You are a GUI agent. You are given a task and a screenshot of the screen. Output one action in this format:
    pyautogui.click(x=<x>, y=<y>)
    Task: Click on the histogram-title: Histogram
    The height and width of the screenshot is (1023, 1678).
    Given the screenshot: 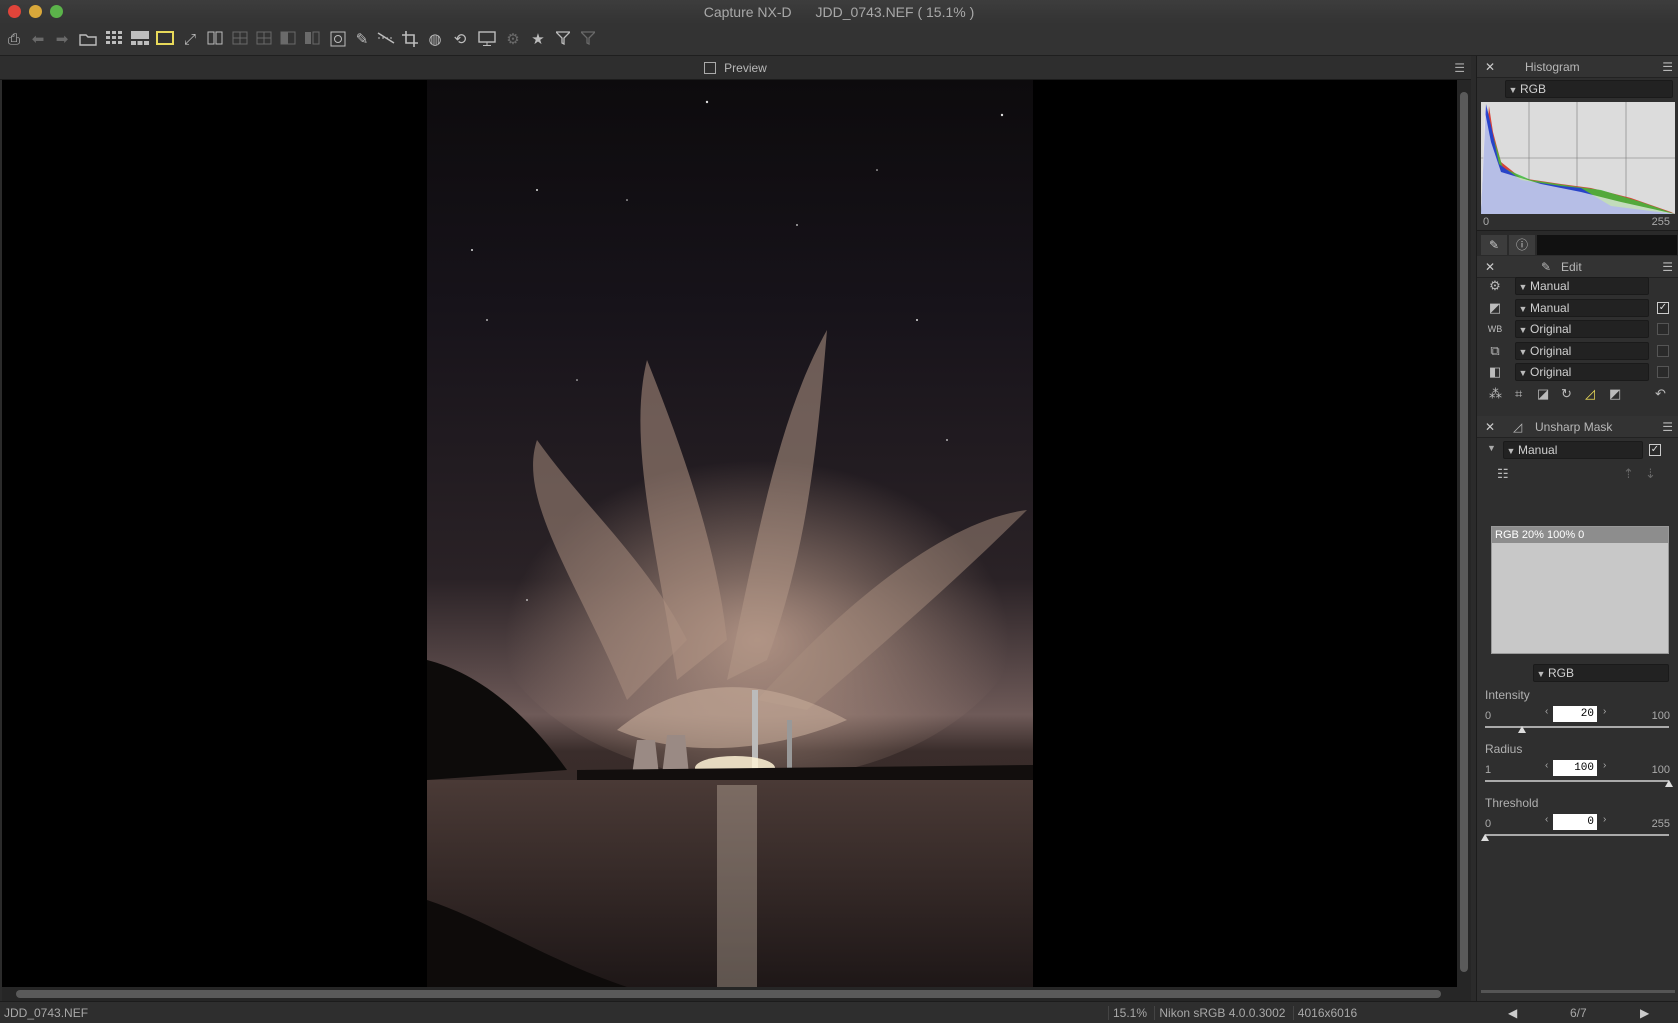 What is the action you would take?
    pyautogui.click(x=1552, y=67)
    